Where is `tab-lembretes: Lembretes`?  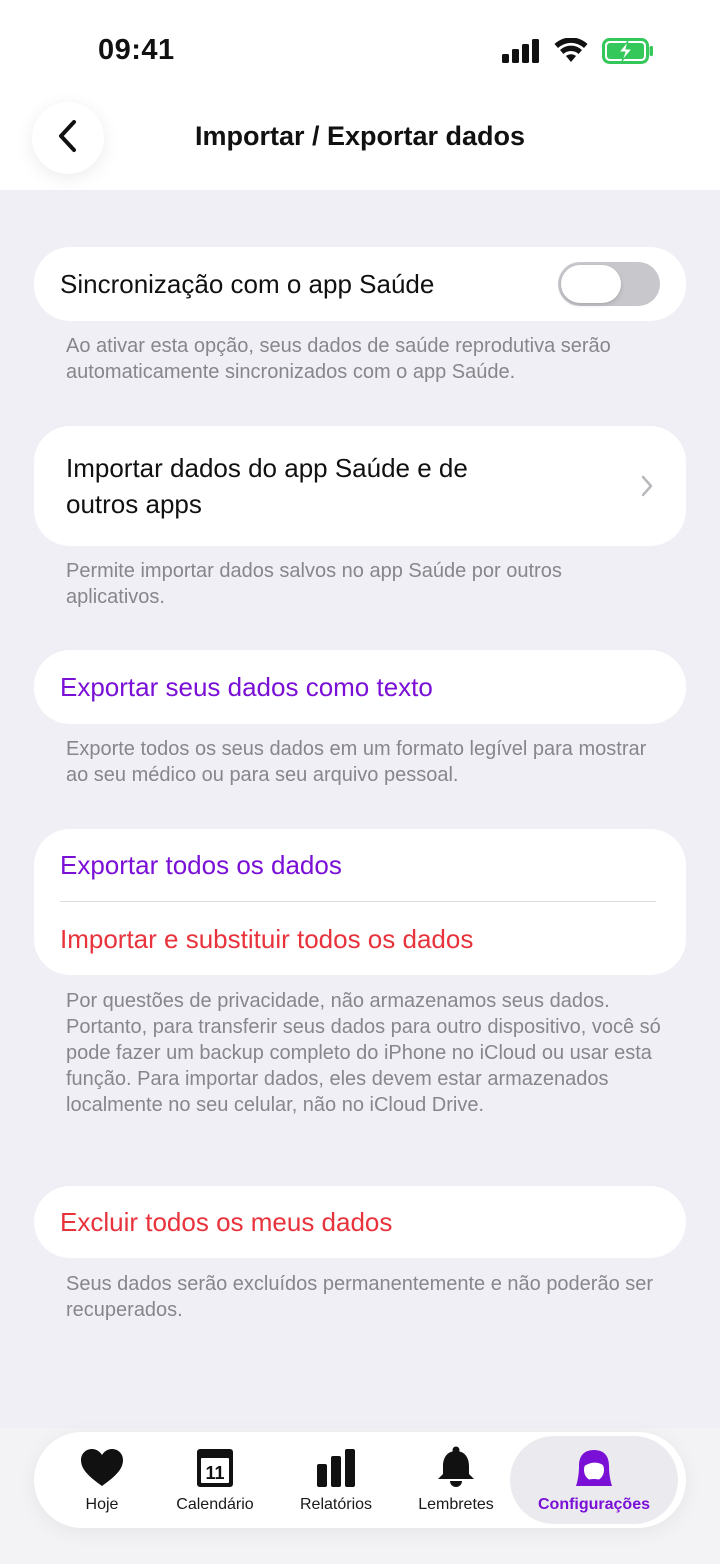
tab-lembretes: Lembretes is located at coordinates (456, 1480).